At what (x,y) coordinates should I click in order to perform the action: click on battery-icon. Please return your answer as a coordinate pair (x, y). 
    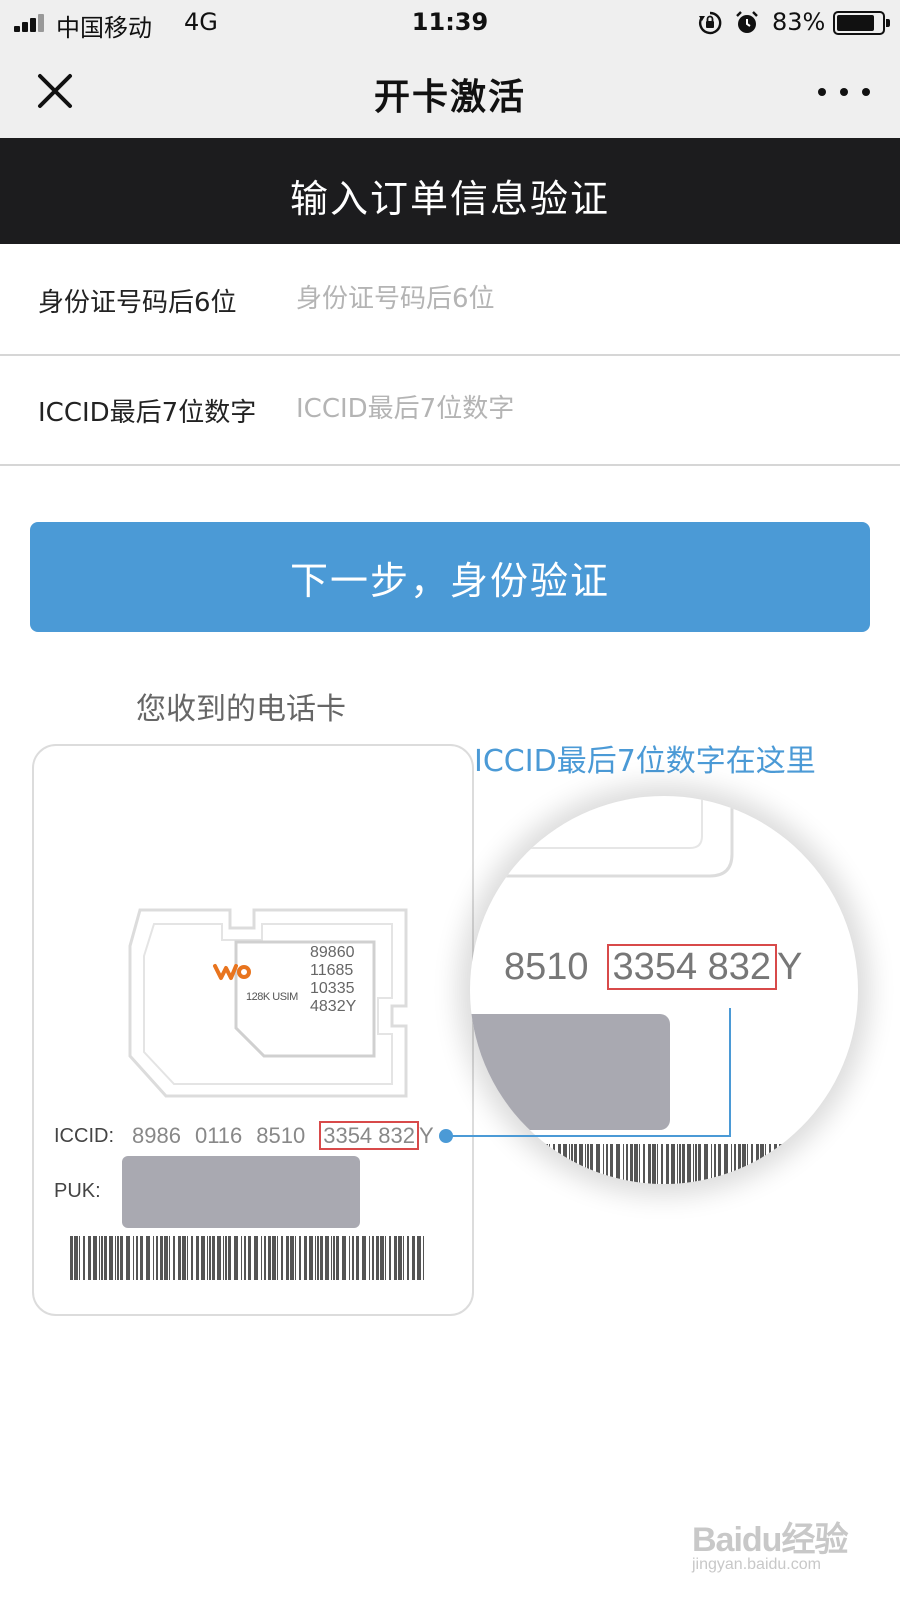
    Looking at the image, I should click on (861, 23).